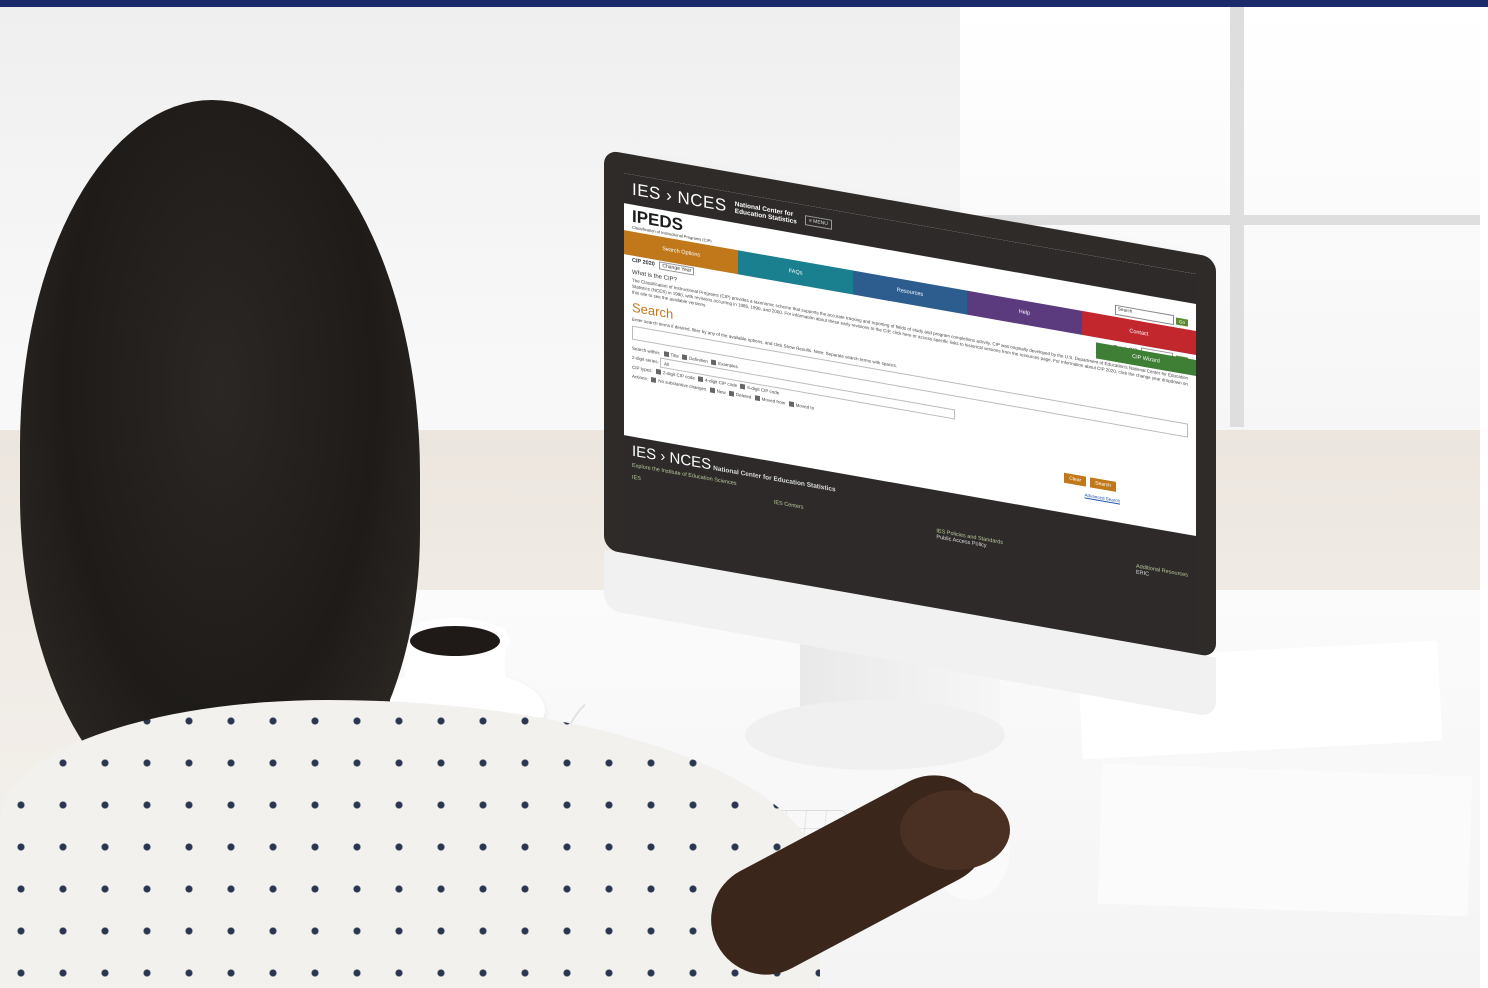 This screenshot has width=1488, height=988. Describe the element at coordinates (757, 398) in the screenshot. I see `checkbox-moved-from` at that location.